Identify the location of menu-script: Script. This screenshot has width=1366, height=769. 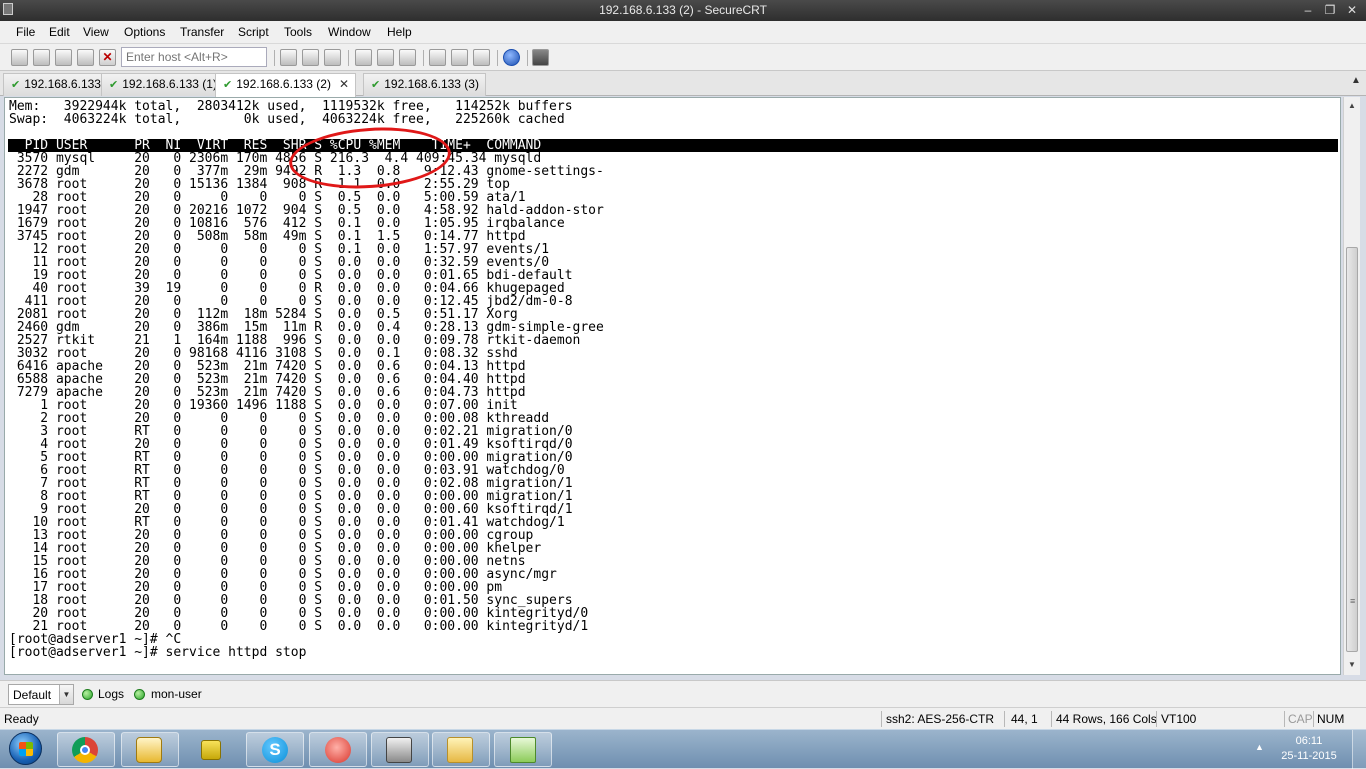
(253, 32).